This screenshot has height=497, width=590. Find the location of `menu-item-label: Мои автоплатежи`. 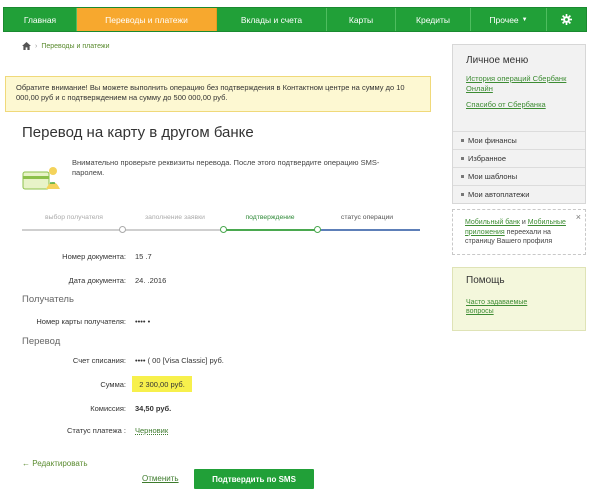

menu-item-label: Мои автоплатежи is located at coordinates (499, 194).